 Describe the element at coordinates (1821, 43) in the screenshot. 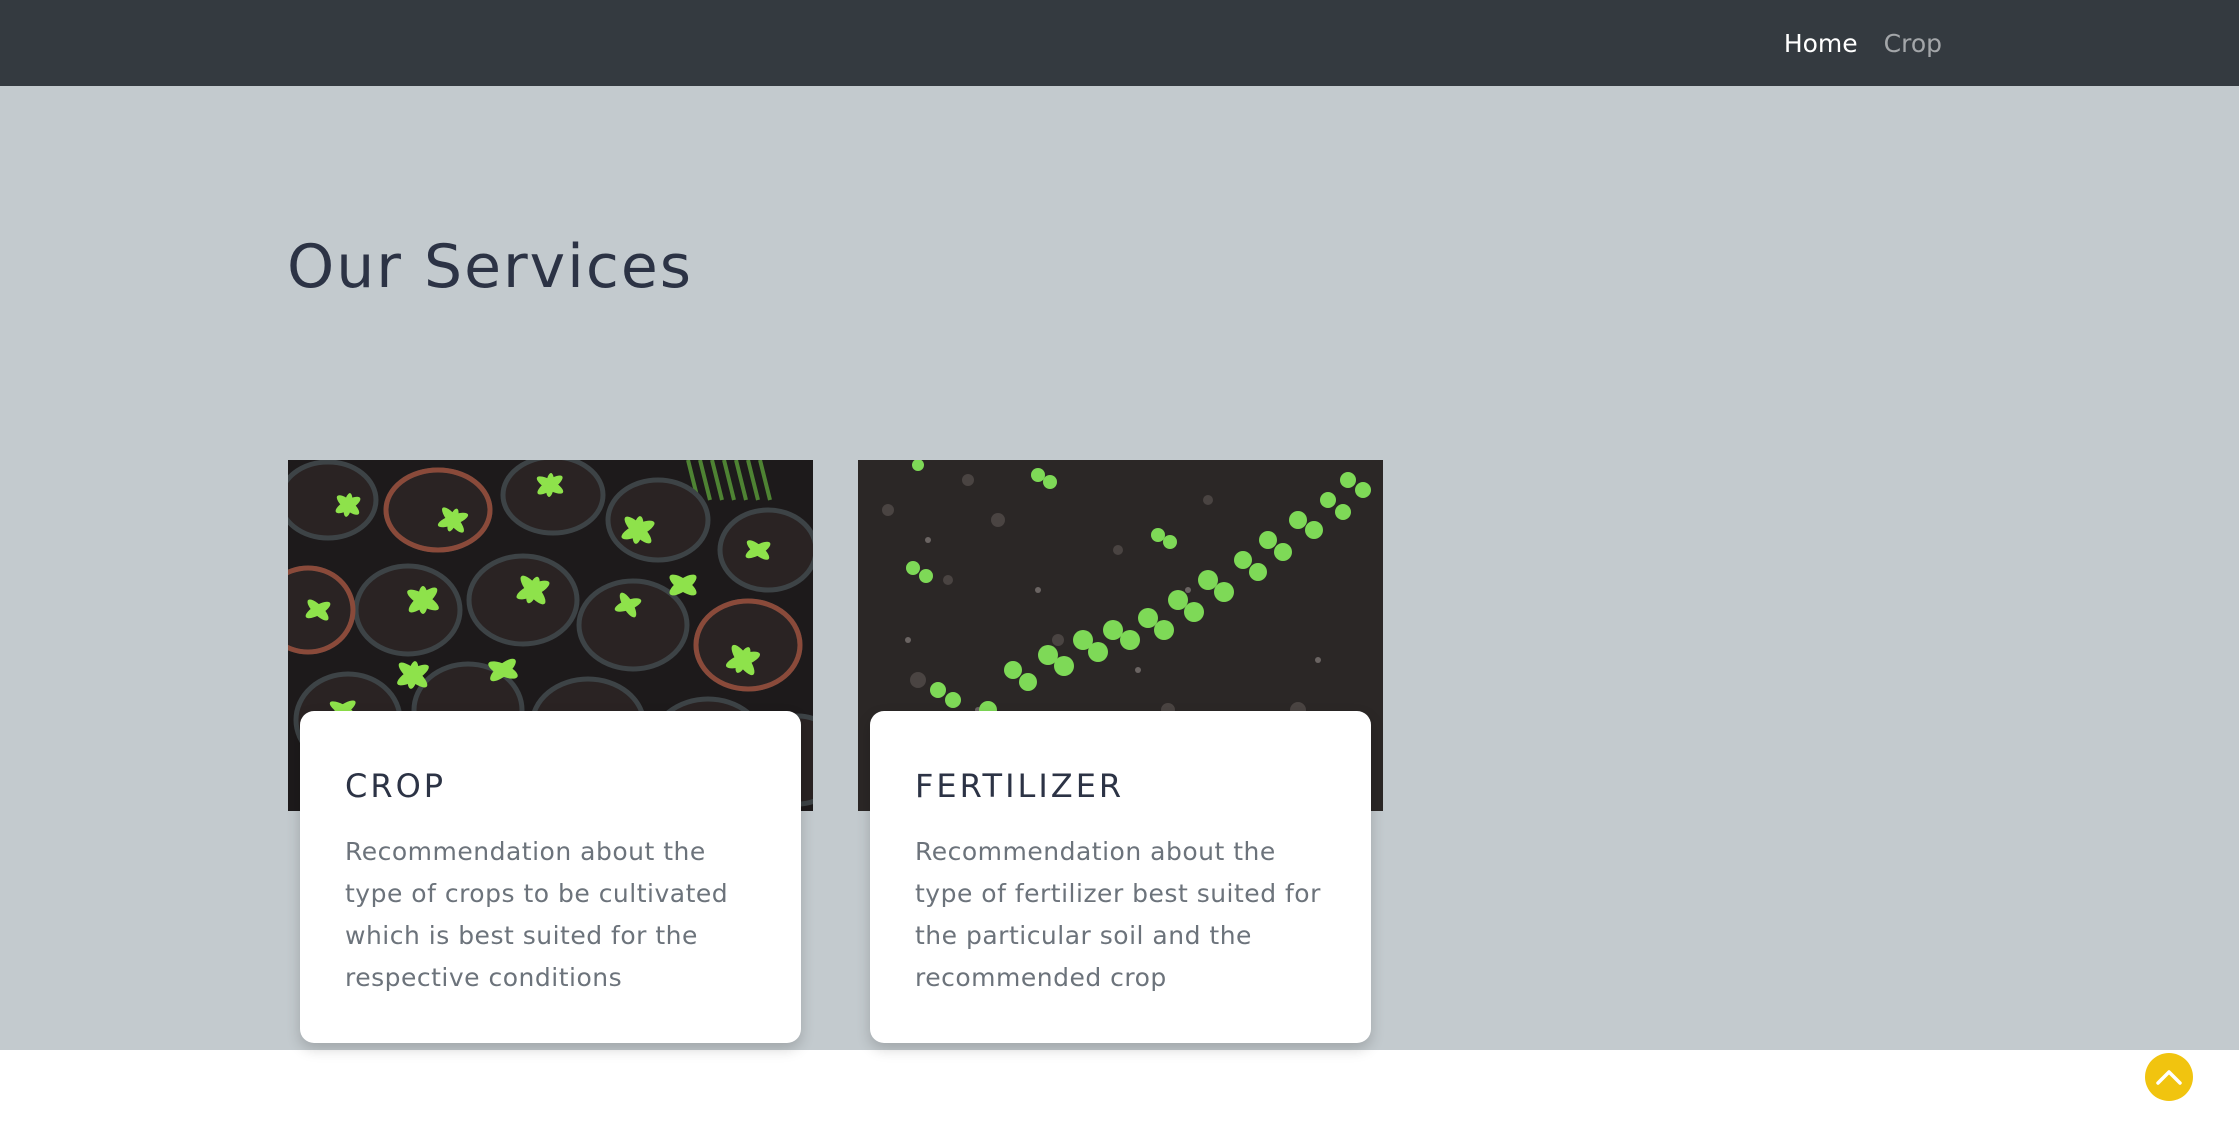

I see `nav-link-home: Home` at that location.